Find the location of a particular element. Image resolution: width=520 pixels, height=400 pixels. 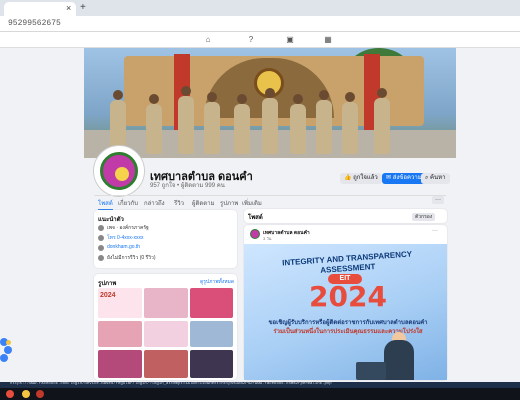

post-author-avatar is located at coordinates (255, 234).